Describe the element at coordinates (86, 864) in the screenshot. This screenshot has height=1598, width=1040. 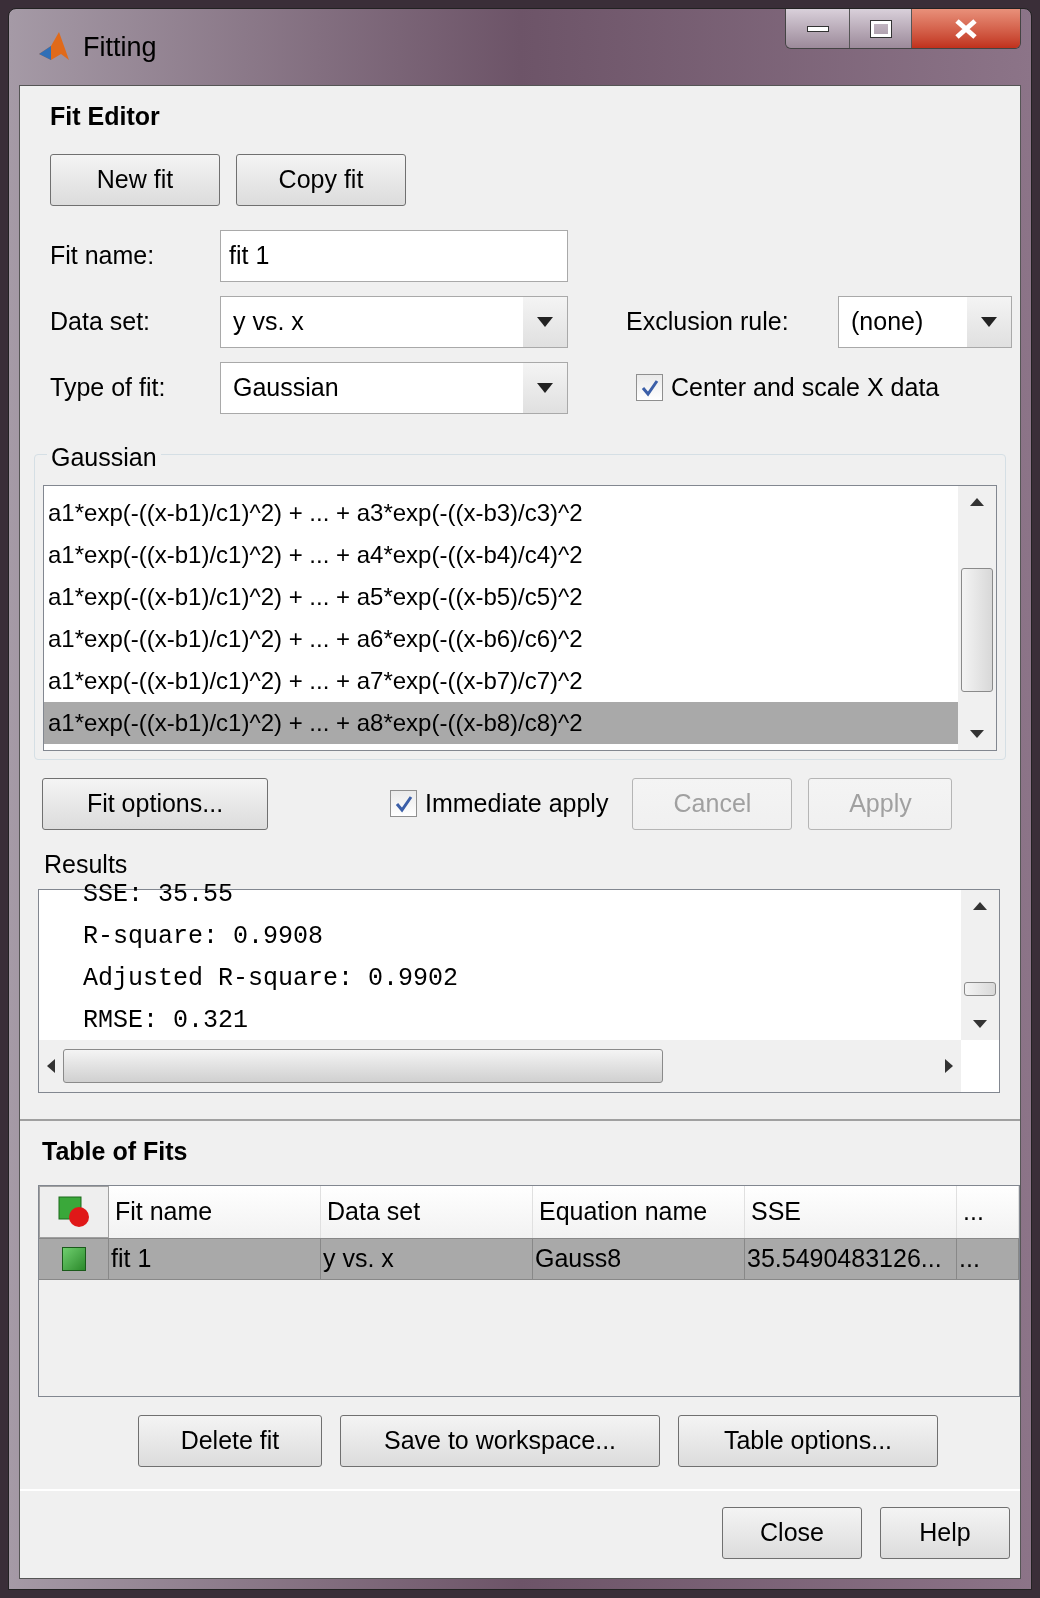
I see `group-title: Results` at that location.